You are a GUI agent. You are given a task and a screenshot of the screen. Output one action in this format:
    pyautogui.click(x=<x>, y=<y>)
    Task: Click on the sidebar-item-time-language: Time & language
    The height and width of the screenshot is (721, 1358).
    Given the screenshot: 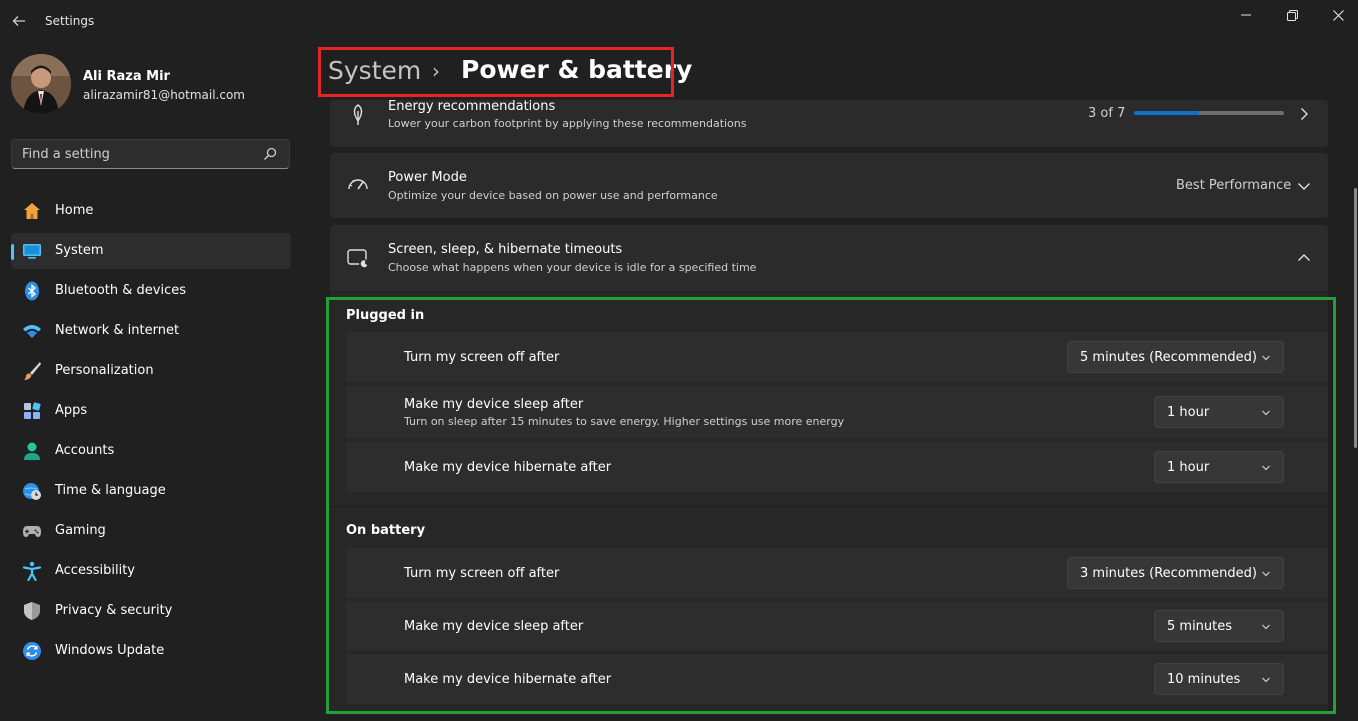 What is the action you would take?
    pyautogui.click(x=151, y=491)
    